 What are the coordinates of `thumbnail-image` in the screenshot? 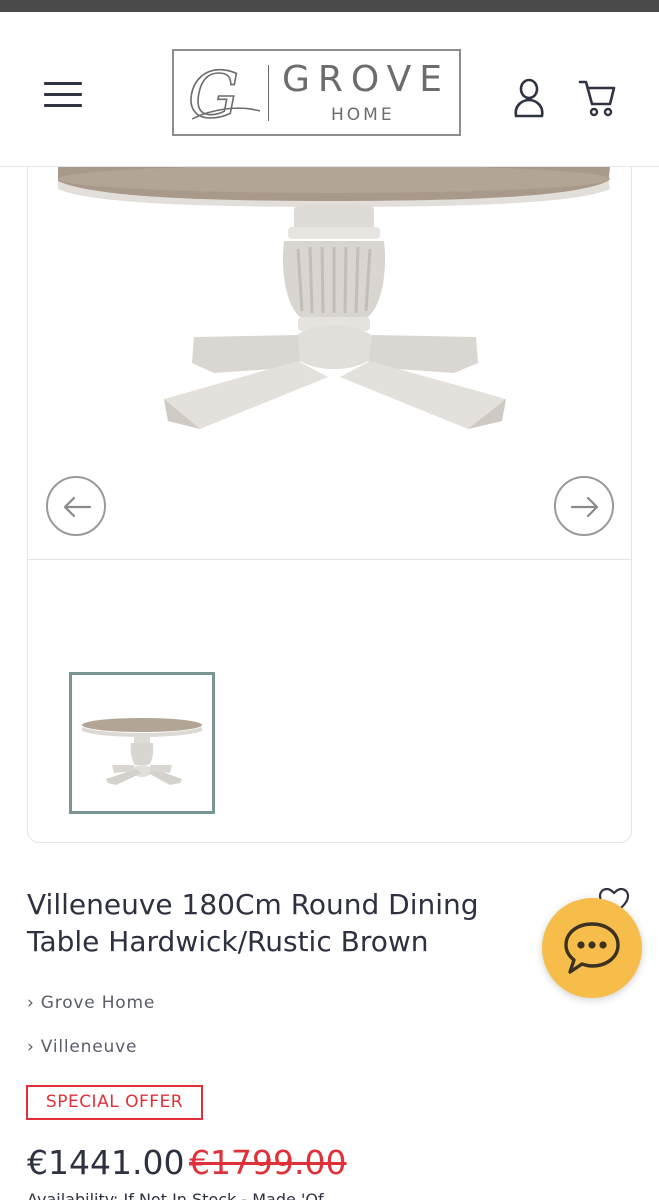 It's located at (142, 751).